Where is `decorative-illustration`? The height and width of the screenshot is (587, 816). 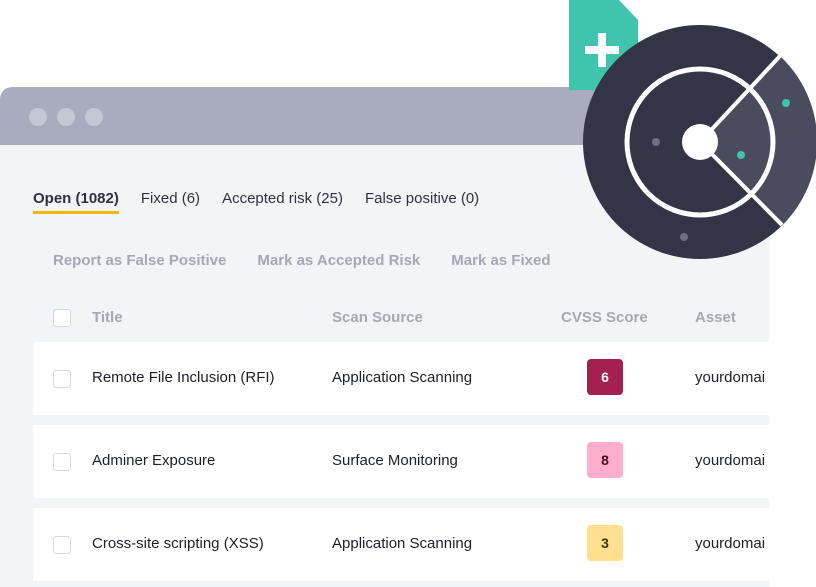
decorative-illustration is located at coordinates (692, 129).